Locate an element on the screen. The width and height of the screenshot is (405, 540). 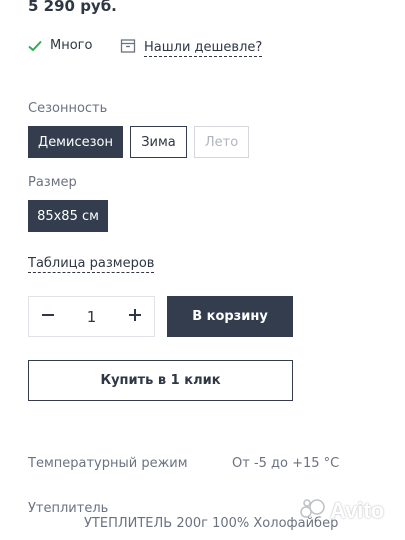
found-cheaper-link: Нашли дешевле? is located at coordinates (191, 48).